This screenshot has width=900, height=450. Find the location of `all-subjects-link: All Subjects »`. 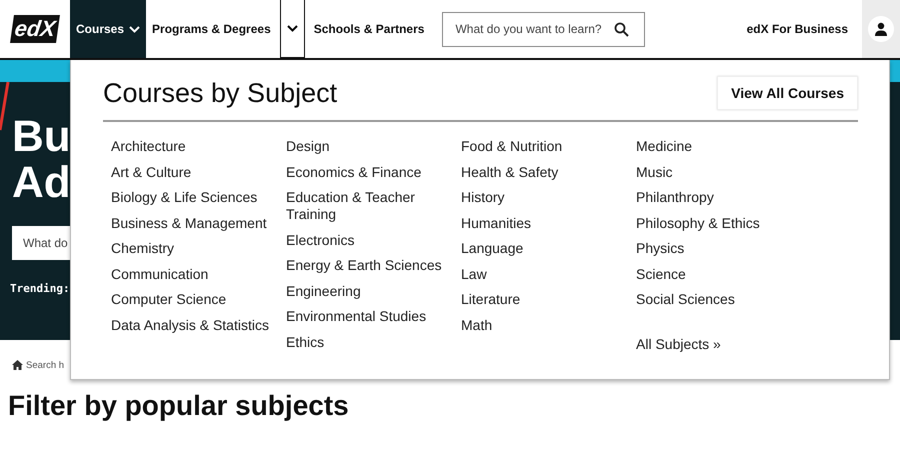

all-subjects-link: All Subjects » is located at coordinates (723, 344).